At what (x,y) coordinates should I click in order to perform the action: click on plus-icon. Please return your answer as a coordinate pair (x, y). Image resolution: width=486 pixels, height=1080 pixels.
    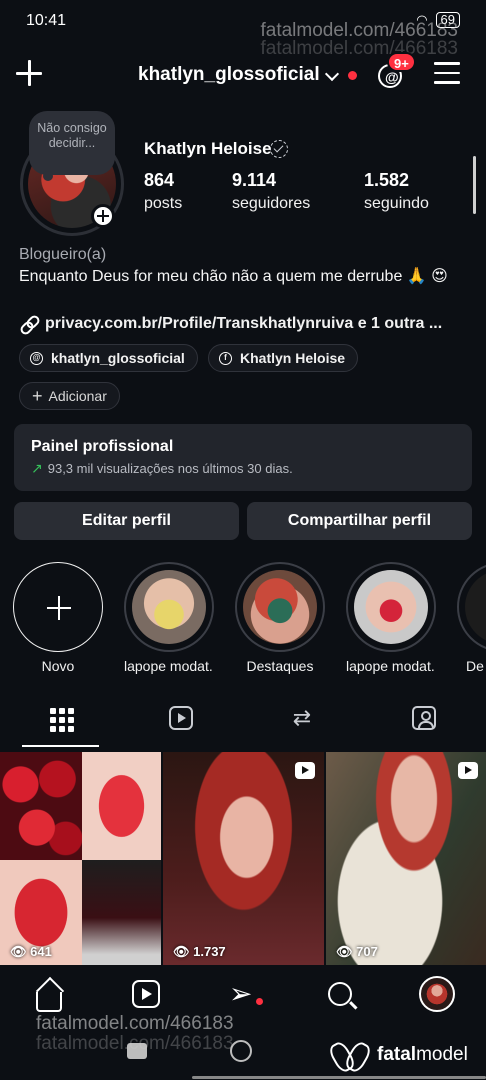
    Looking at the image, I should click on (59, 608).